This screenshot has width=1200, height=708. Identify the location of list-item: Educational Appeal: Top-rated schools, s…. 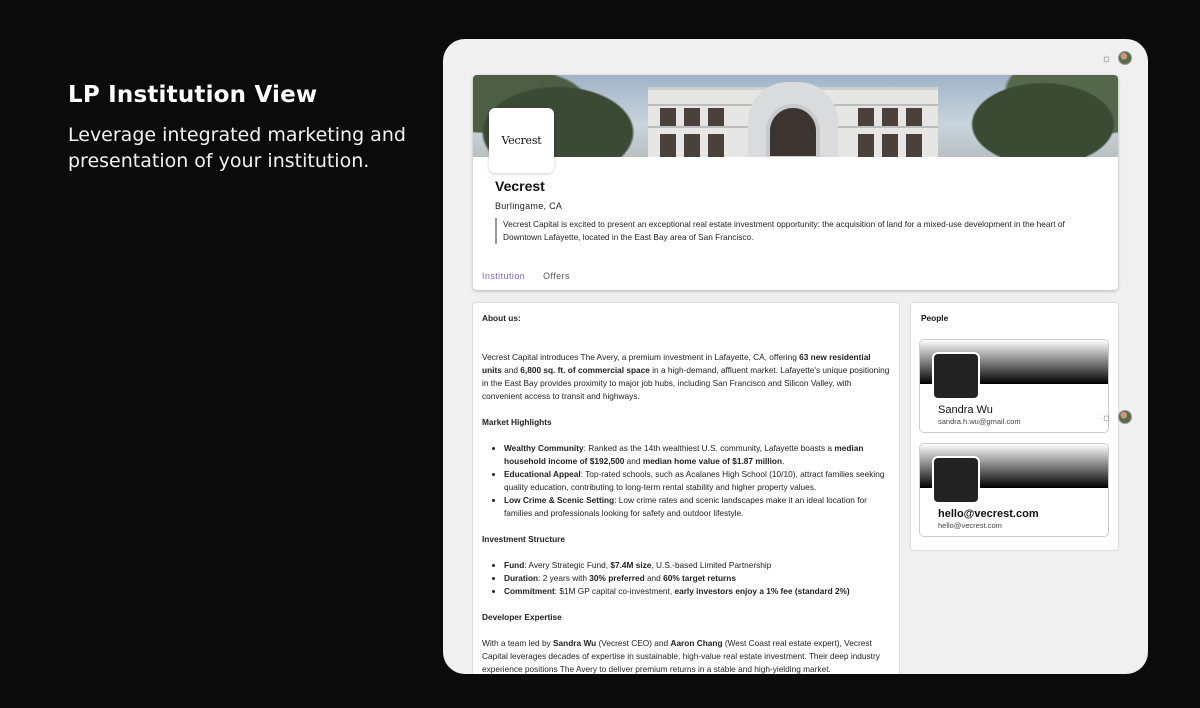
(697, 481).